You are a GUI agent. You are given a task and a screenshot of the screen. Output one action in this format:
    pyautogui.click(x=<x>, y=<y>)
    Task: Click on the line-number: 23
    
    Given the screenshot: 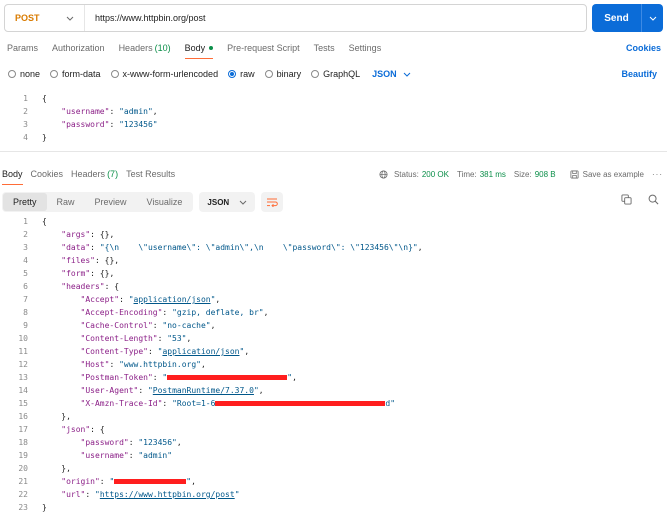 What is the action you would take?
    pyautogui.click(x=23, y=507)
    